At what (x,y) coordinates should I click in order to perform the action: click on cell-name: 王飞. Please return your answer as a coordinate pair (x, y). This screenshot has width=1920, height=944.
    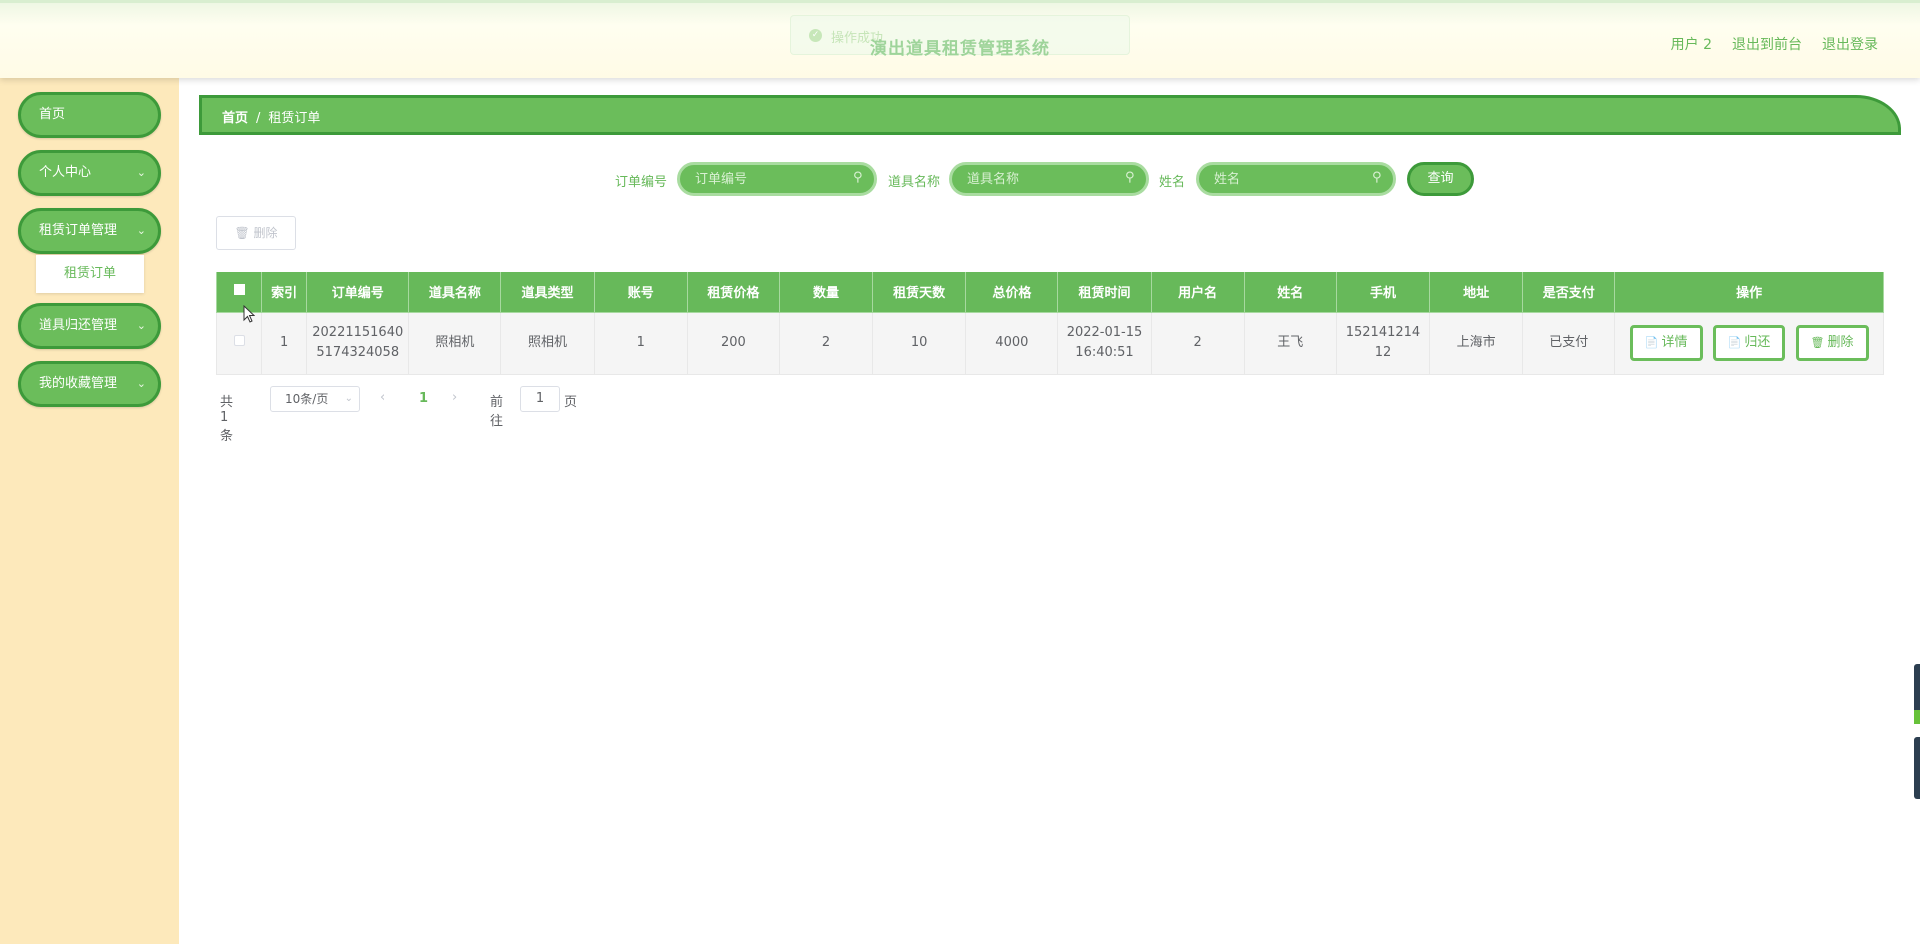
    Looking at the image, I should click on (1290, 343).